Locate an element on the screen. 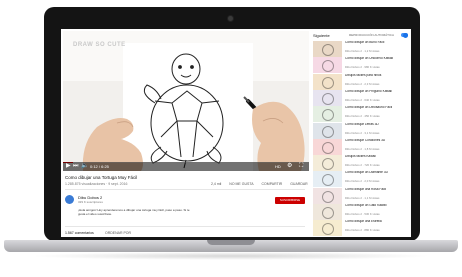  time-display: 0:12 / 6:25 is located at coordinates (99, 166).